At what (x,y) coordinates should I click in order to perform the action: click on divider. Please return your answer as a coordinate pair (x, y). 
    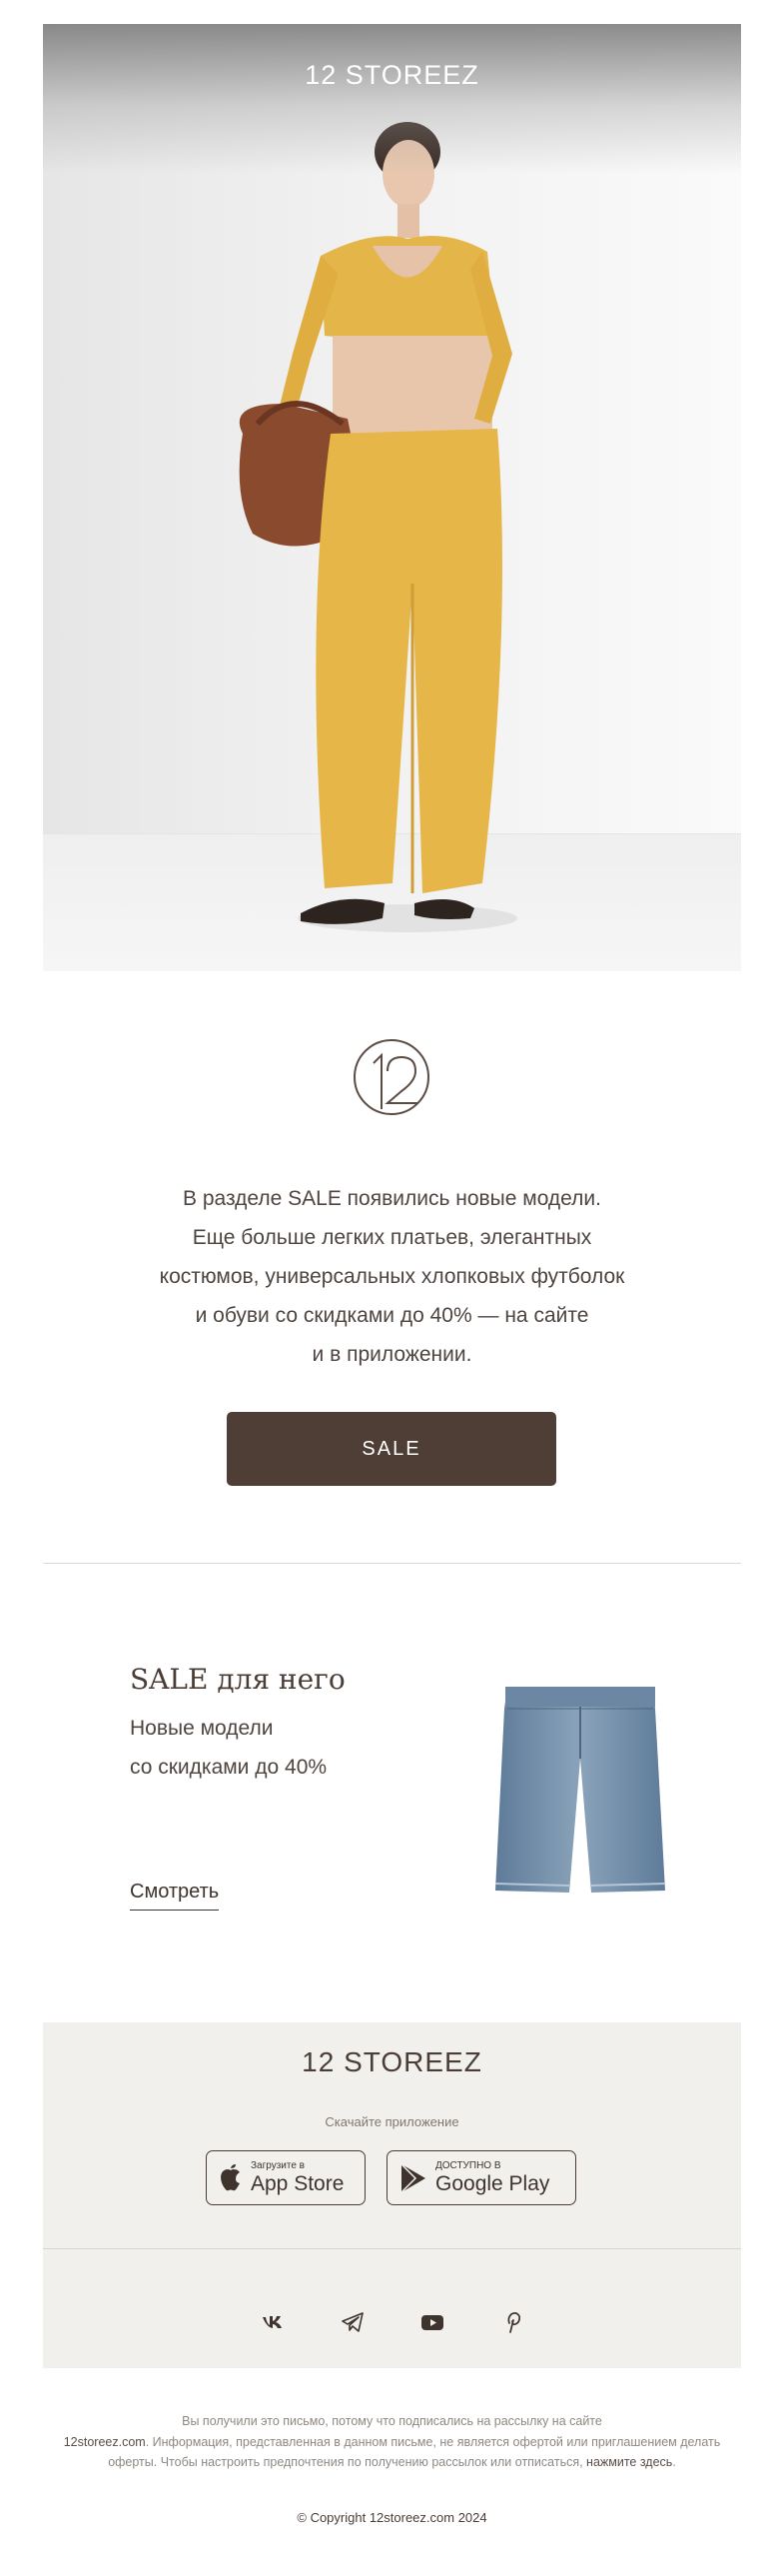
    Looking at the image, I should click on (392, 1563).